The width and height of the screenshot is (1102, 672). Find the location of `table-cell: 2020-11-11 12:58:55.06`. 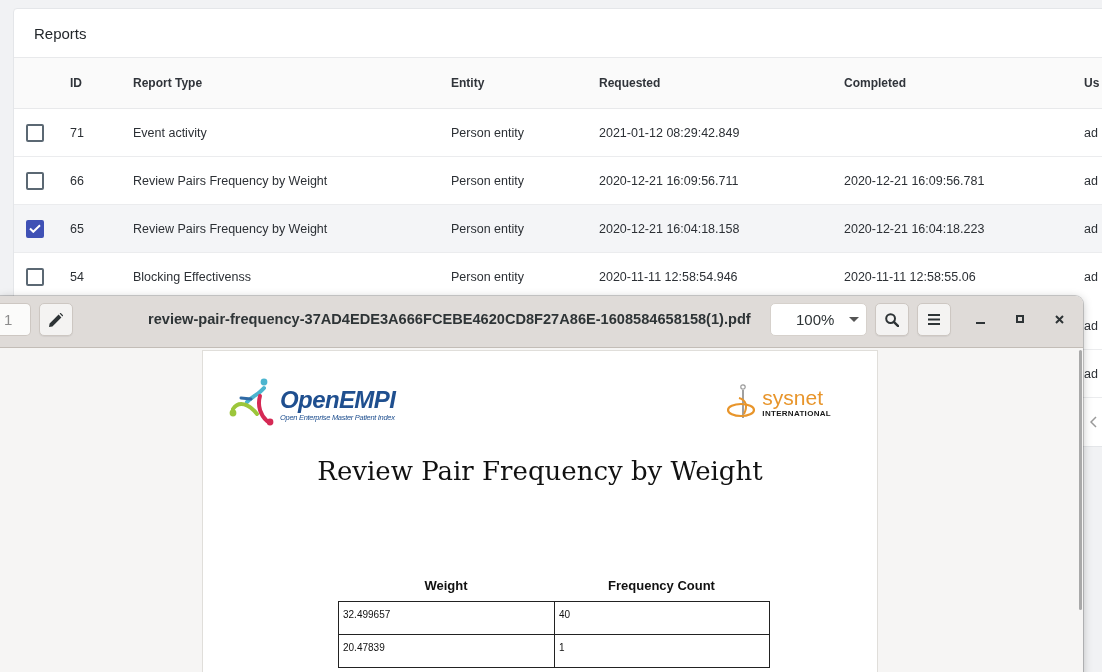

table-cell: 2020-11-11 12:58:55.06 is located at coordinates (910, 276).